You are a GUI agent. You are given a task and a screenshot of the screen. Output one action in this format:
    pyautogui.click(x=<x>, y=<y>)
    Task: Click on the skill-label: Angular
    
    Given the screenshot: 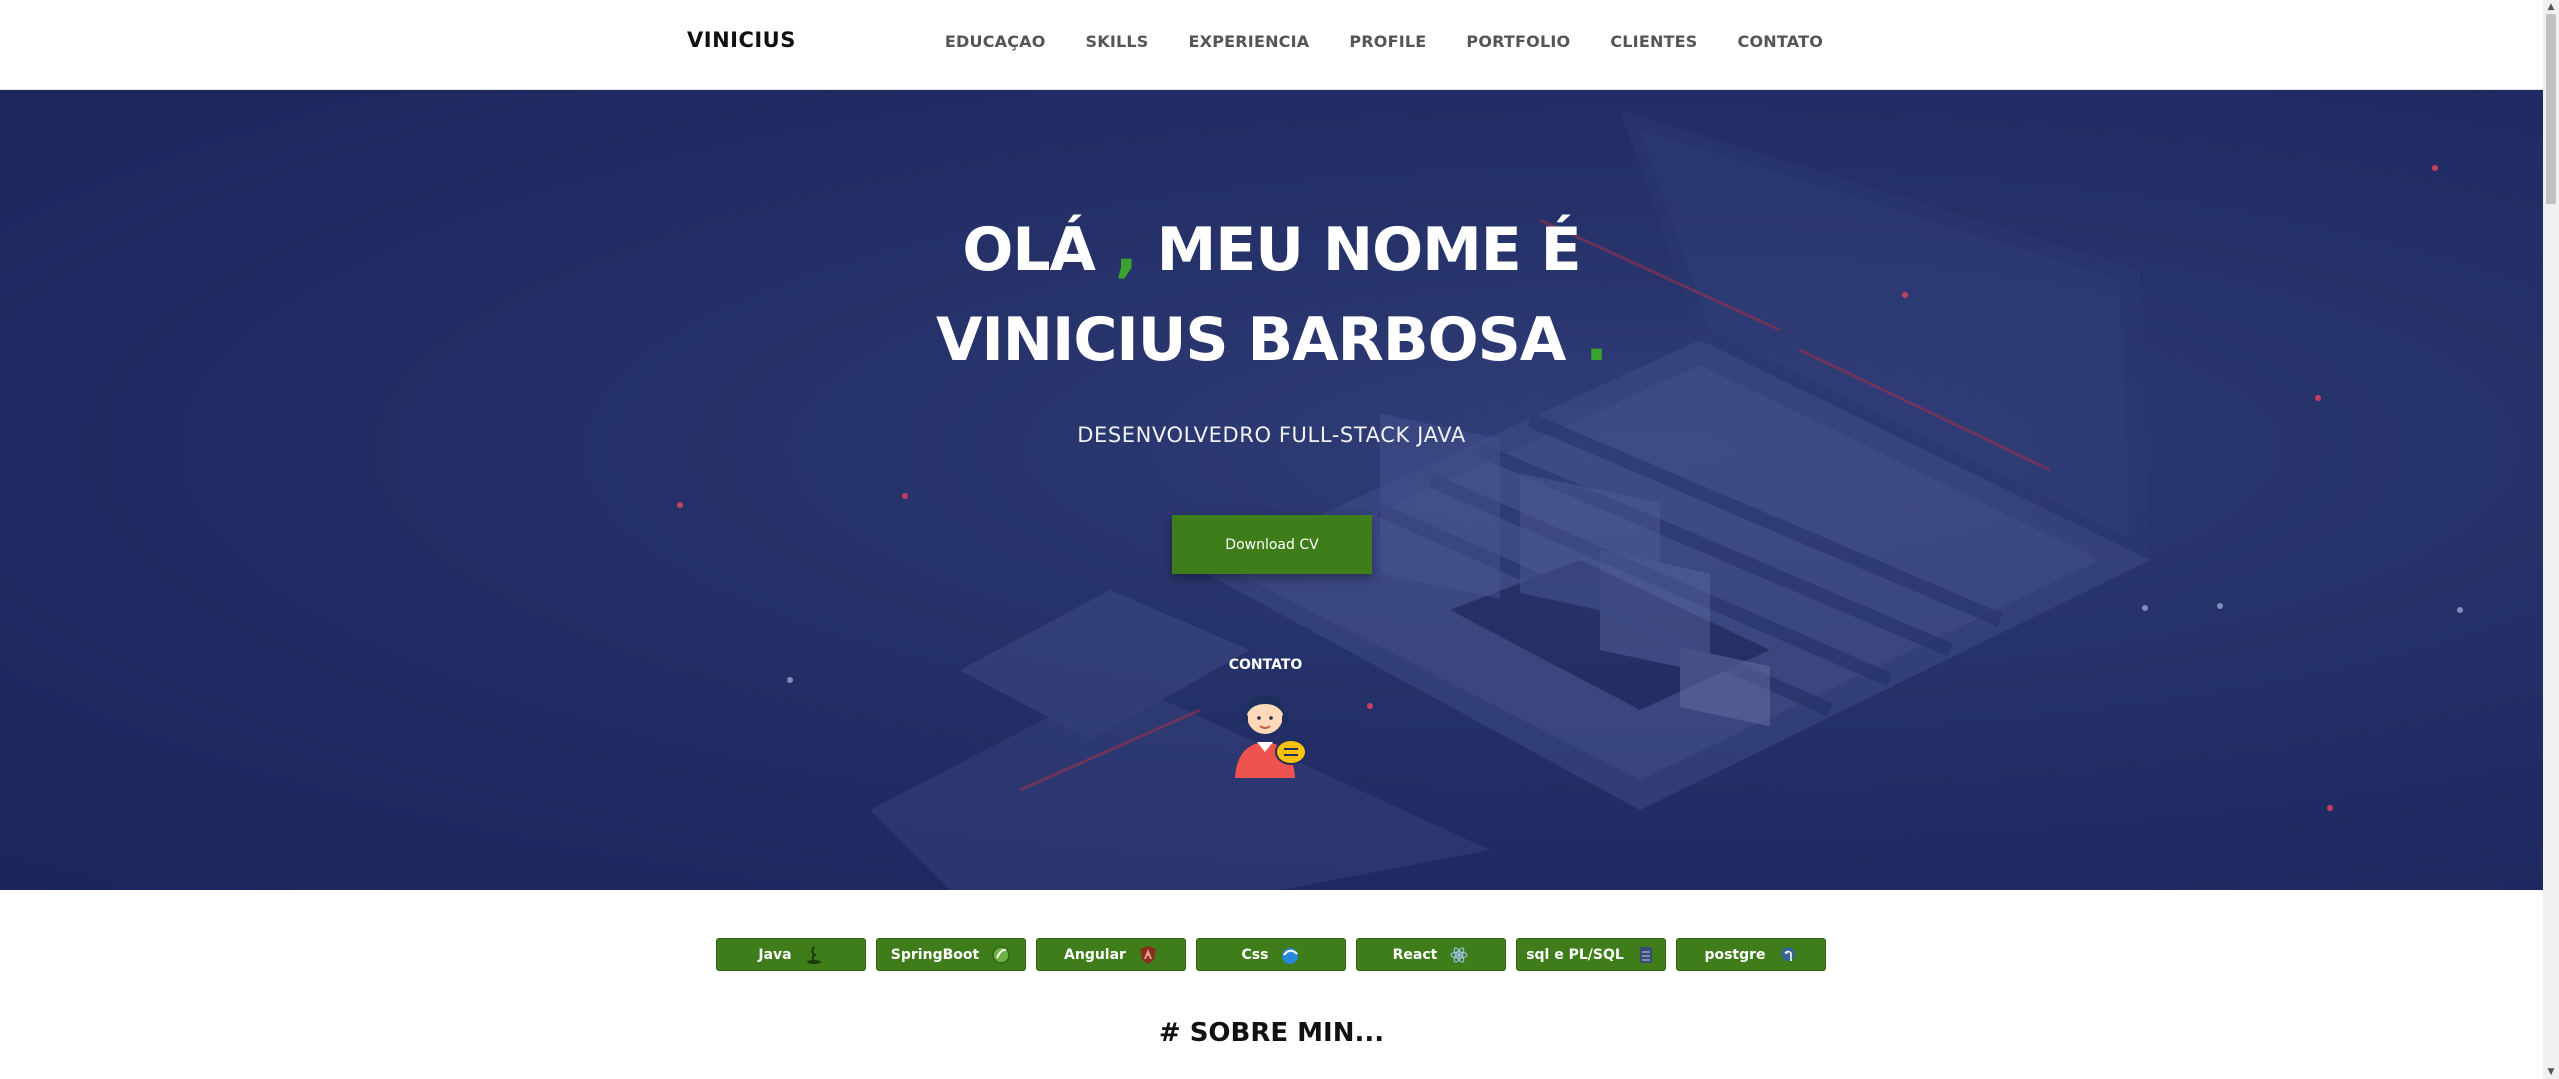 What is the action you would take?
    pyautogui.click(x=1095, y=954)
    